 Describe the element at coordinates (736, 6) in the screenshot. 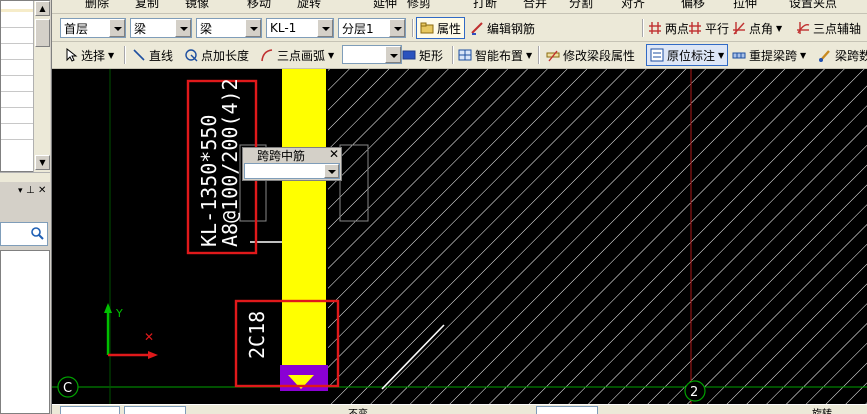

I see `stretch-button: 拉伸` at that location.